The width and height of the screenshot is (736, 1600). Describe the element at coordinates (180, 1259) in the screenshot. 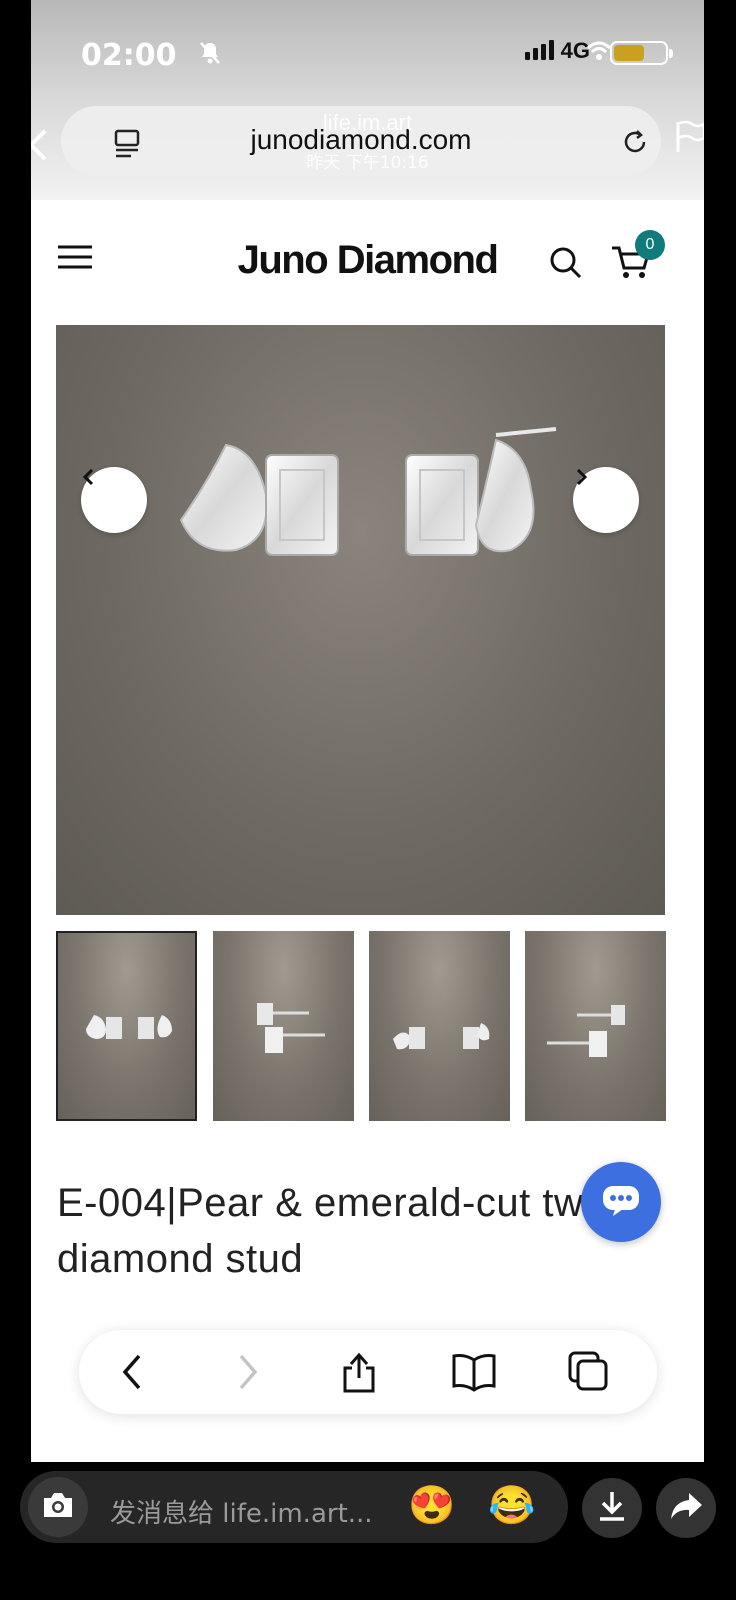

I see `product-title-line-2: diamond stud` at that location.